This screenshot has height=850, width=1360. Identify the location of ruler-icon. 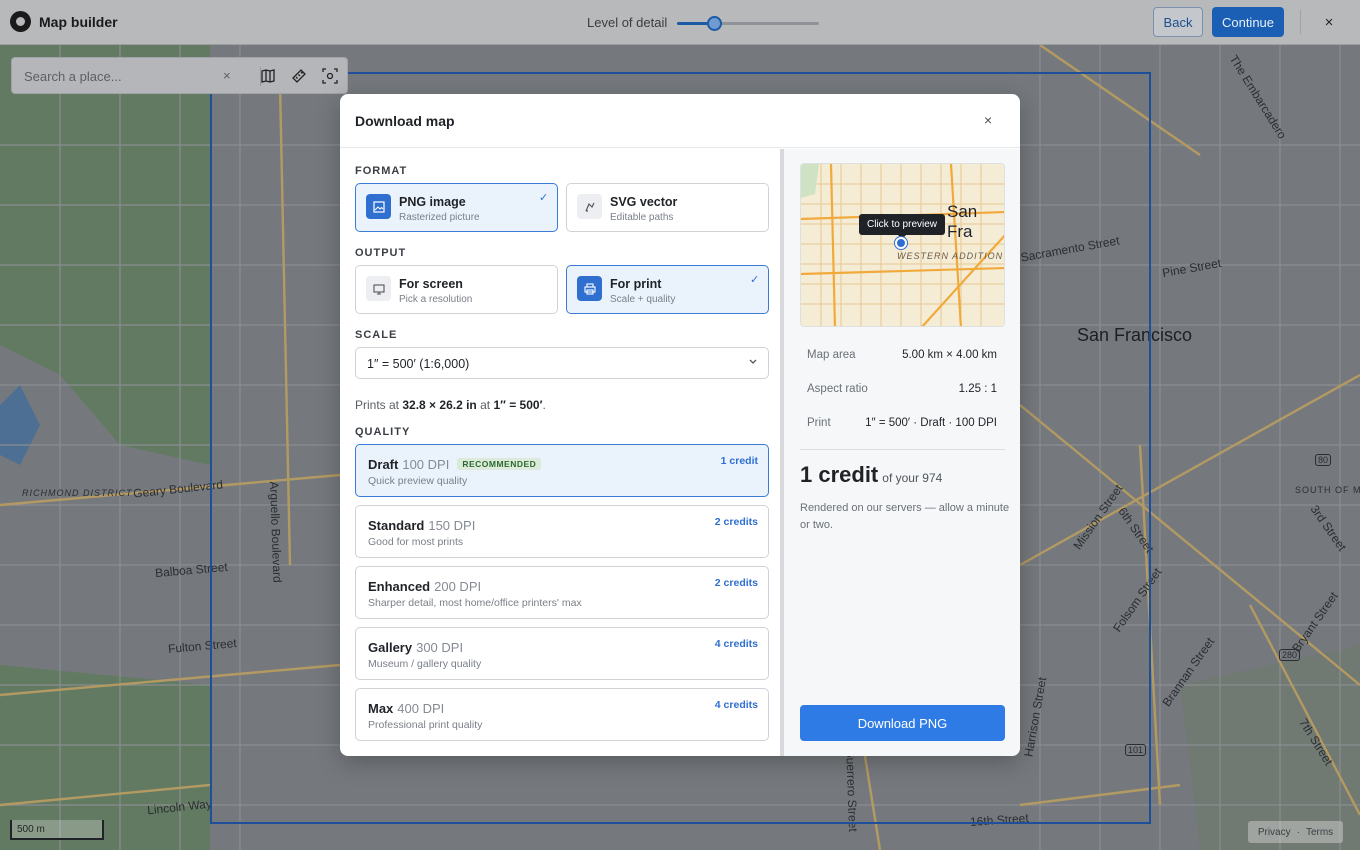
(299, 76).